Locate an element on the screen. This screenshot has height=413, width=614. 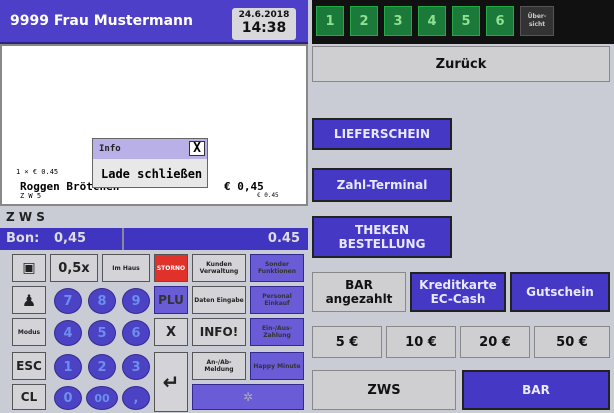
enter-button: ↵ is located at coordinates (171, 382).